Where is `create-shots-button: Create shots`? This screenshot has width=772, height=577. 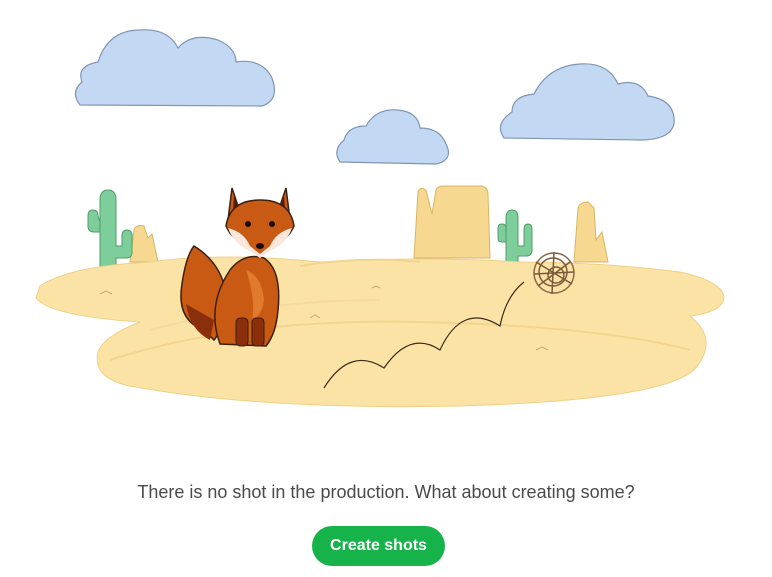 create-shots-button: Create shots is located at coordinates (378, 546).